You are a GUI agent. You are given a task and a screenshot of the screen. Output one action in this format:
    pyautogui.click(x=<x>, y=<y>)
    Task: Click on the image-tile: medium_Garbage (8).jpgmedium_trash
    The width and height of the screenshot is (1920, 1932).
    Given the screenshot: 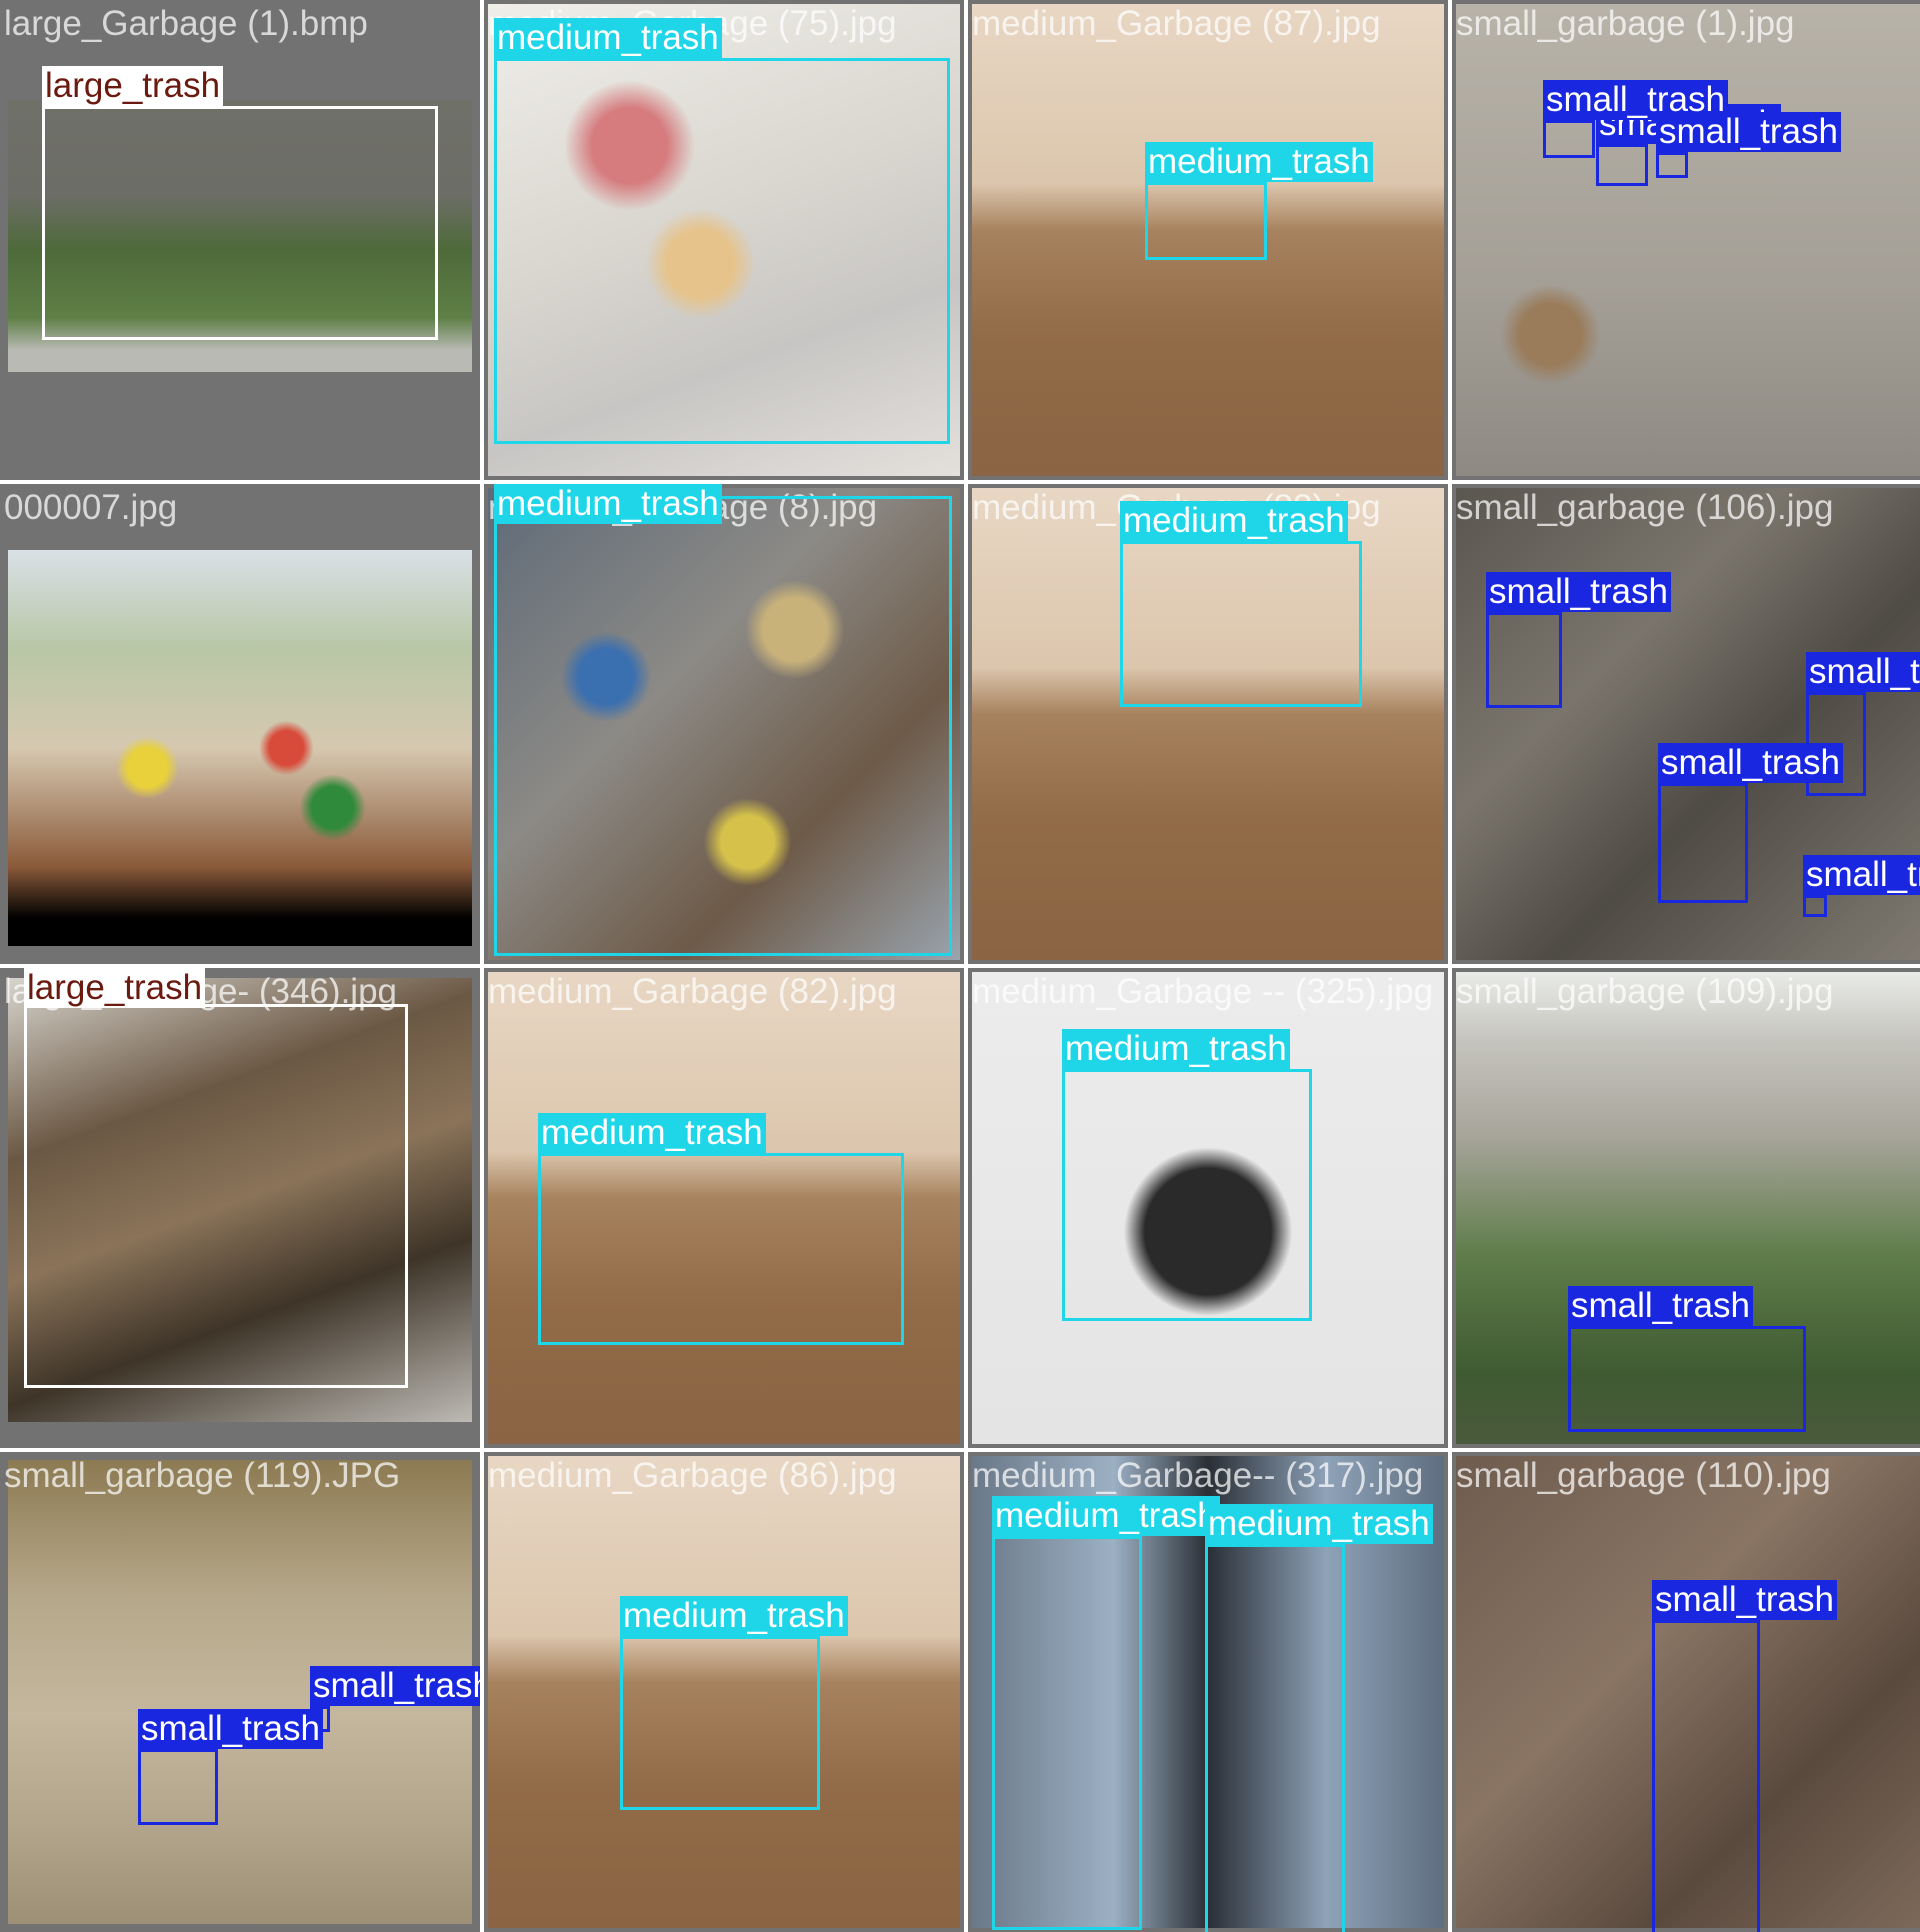 What is the action you would take?
    pyautogui.click(x=724, y=724)
    